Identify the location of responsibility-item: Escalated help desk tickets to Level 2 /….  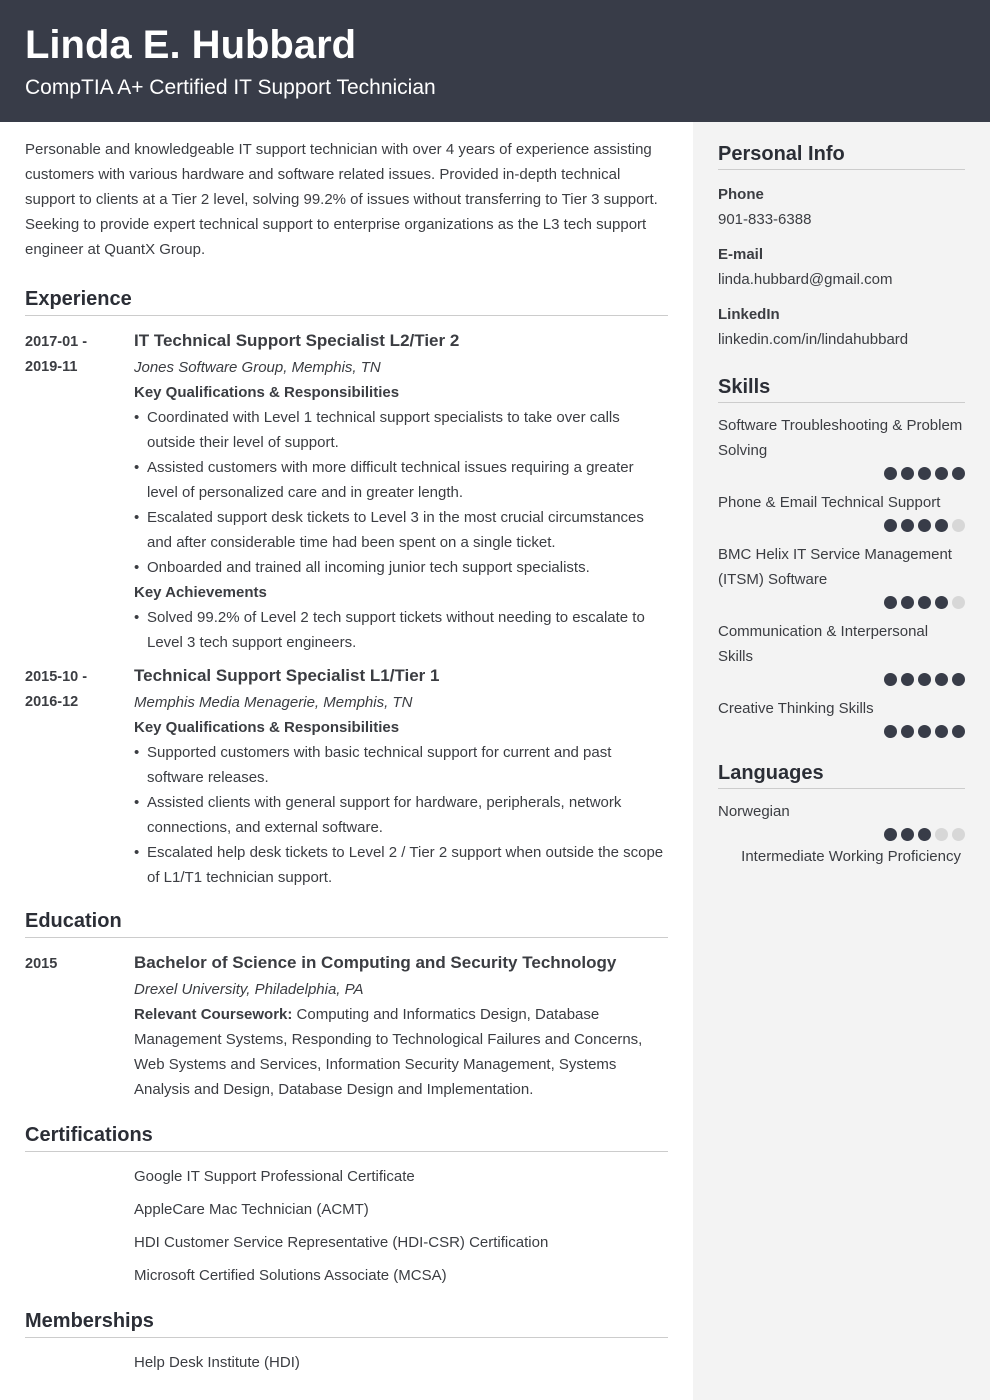
(401, 865).